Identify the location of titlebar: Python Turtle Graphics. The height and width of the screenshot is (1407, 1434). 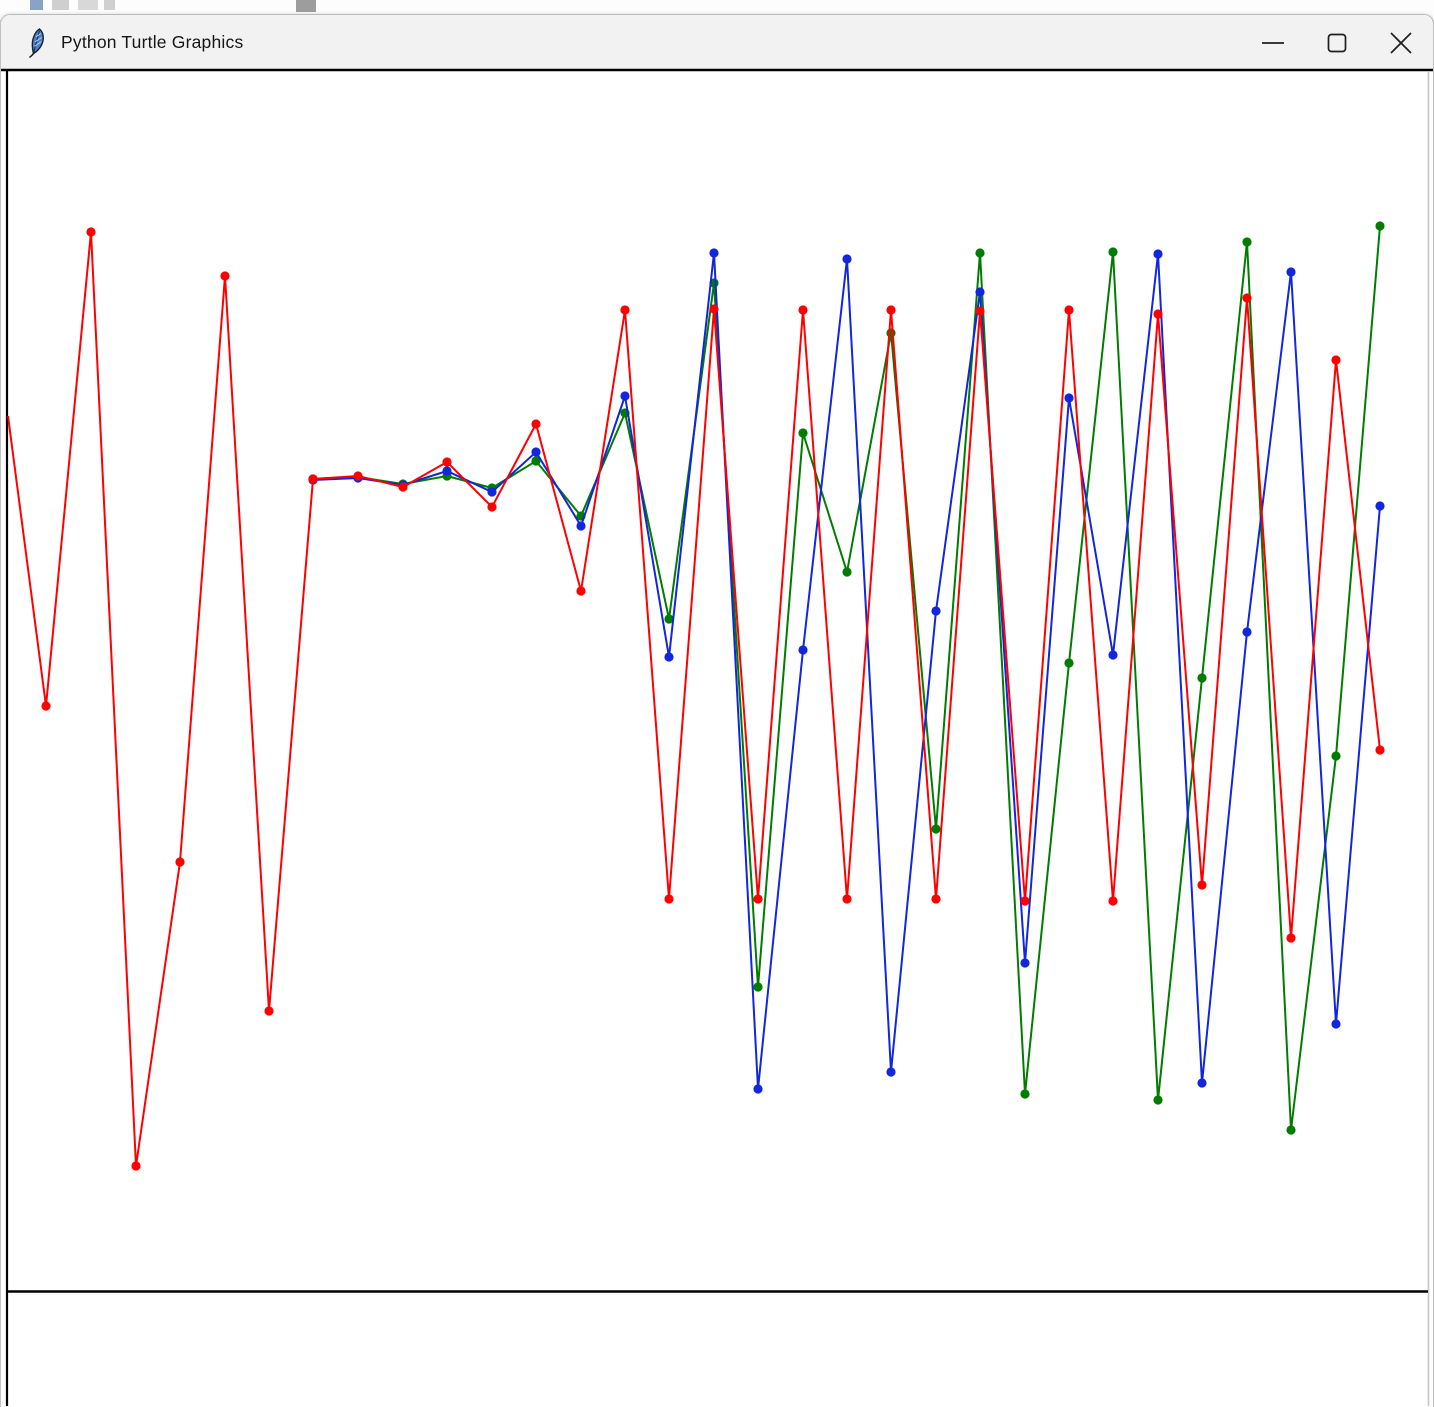
(717, 42).